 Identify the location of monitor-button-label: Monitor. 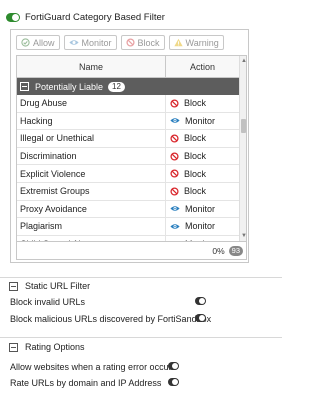
(96, 42).